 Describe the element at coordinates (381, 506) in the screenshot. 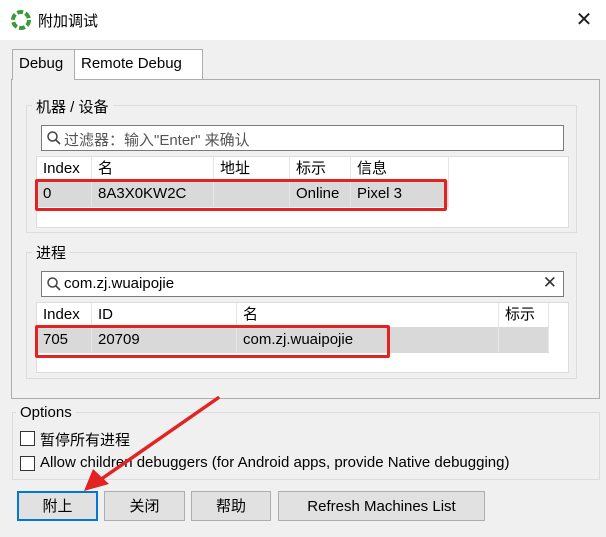

I see `refresh-machines-button: Refresh Machines List` at that location.